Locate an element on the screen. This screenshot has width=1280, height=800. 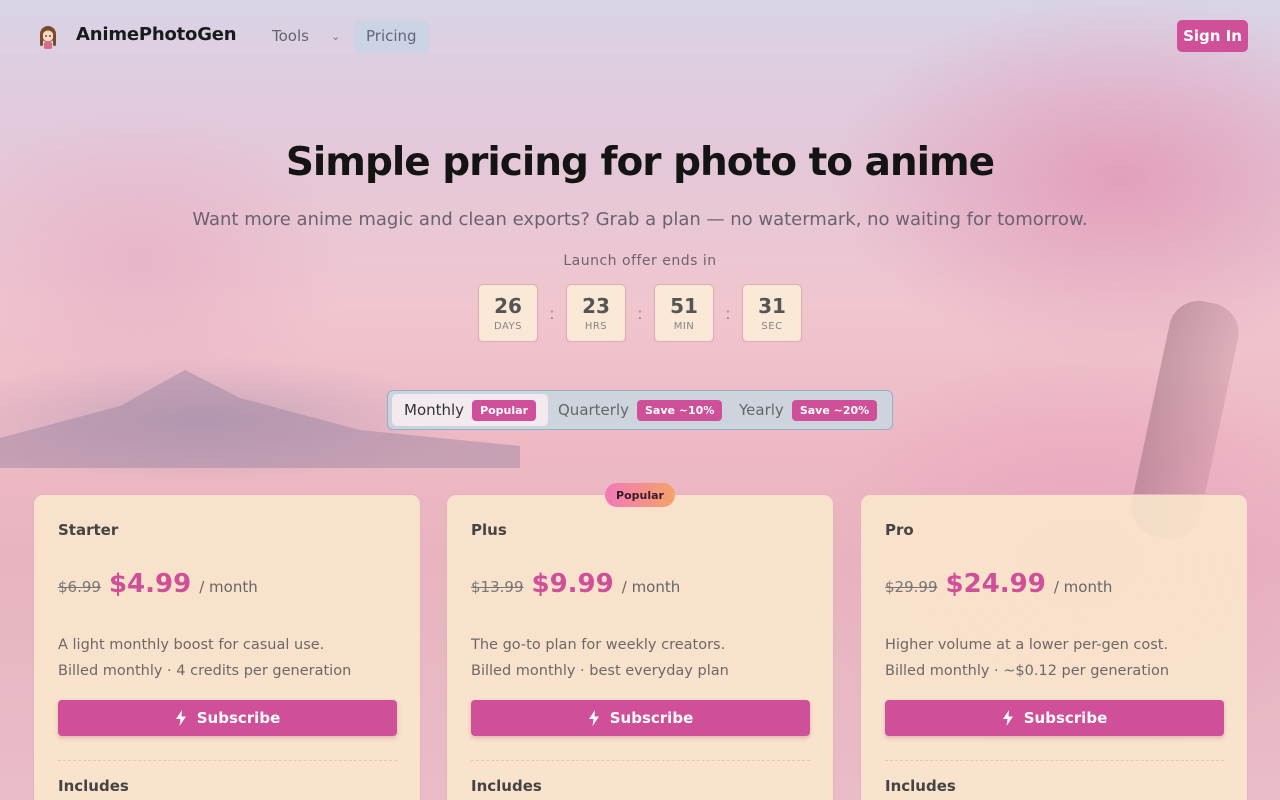
countdown-hours: 23 HRS is located at coordinates (596, 313).